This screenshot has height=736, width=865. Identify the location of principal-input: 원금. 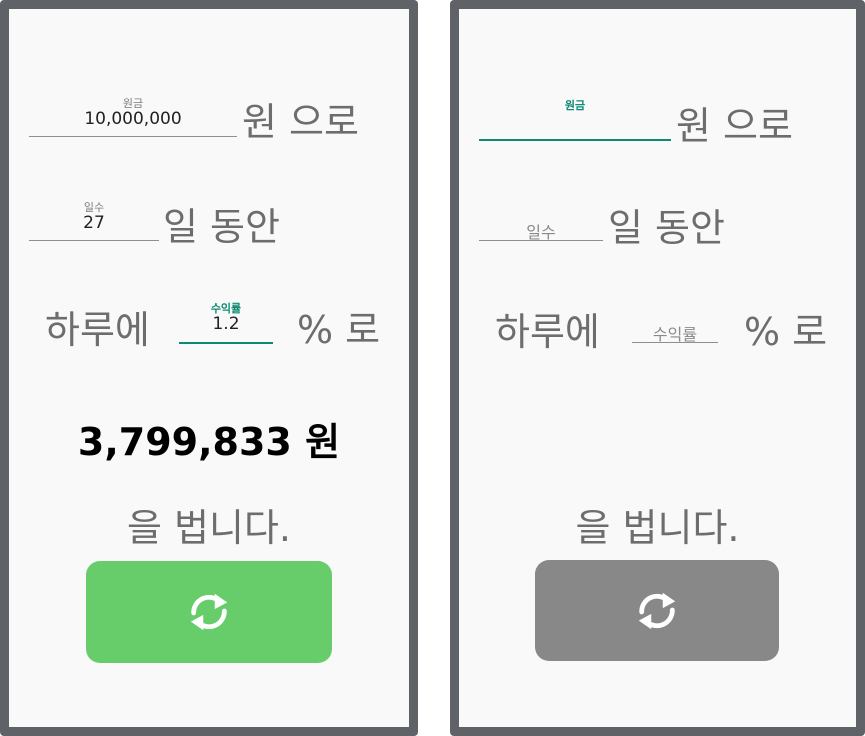
(575, 119).